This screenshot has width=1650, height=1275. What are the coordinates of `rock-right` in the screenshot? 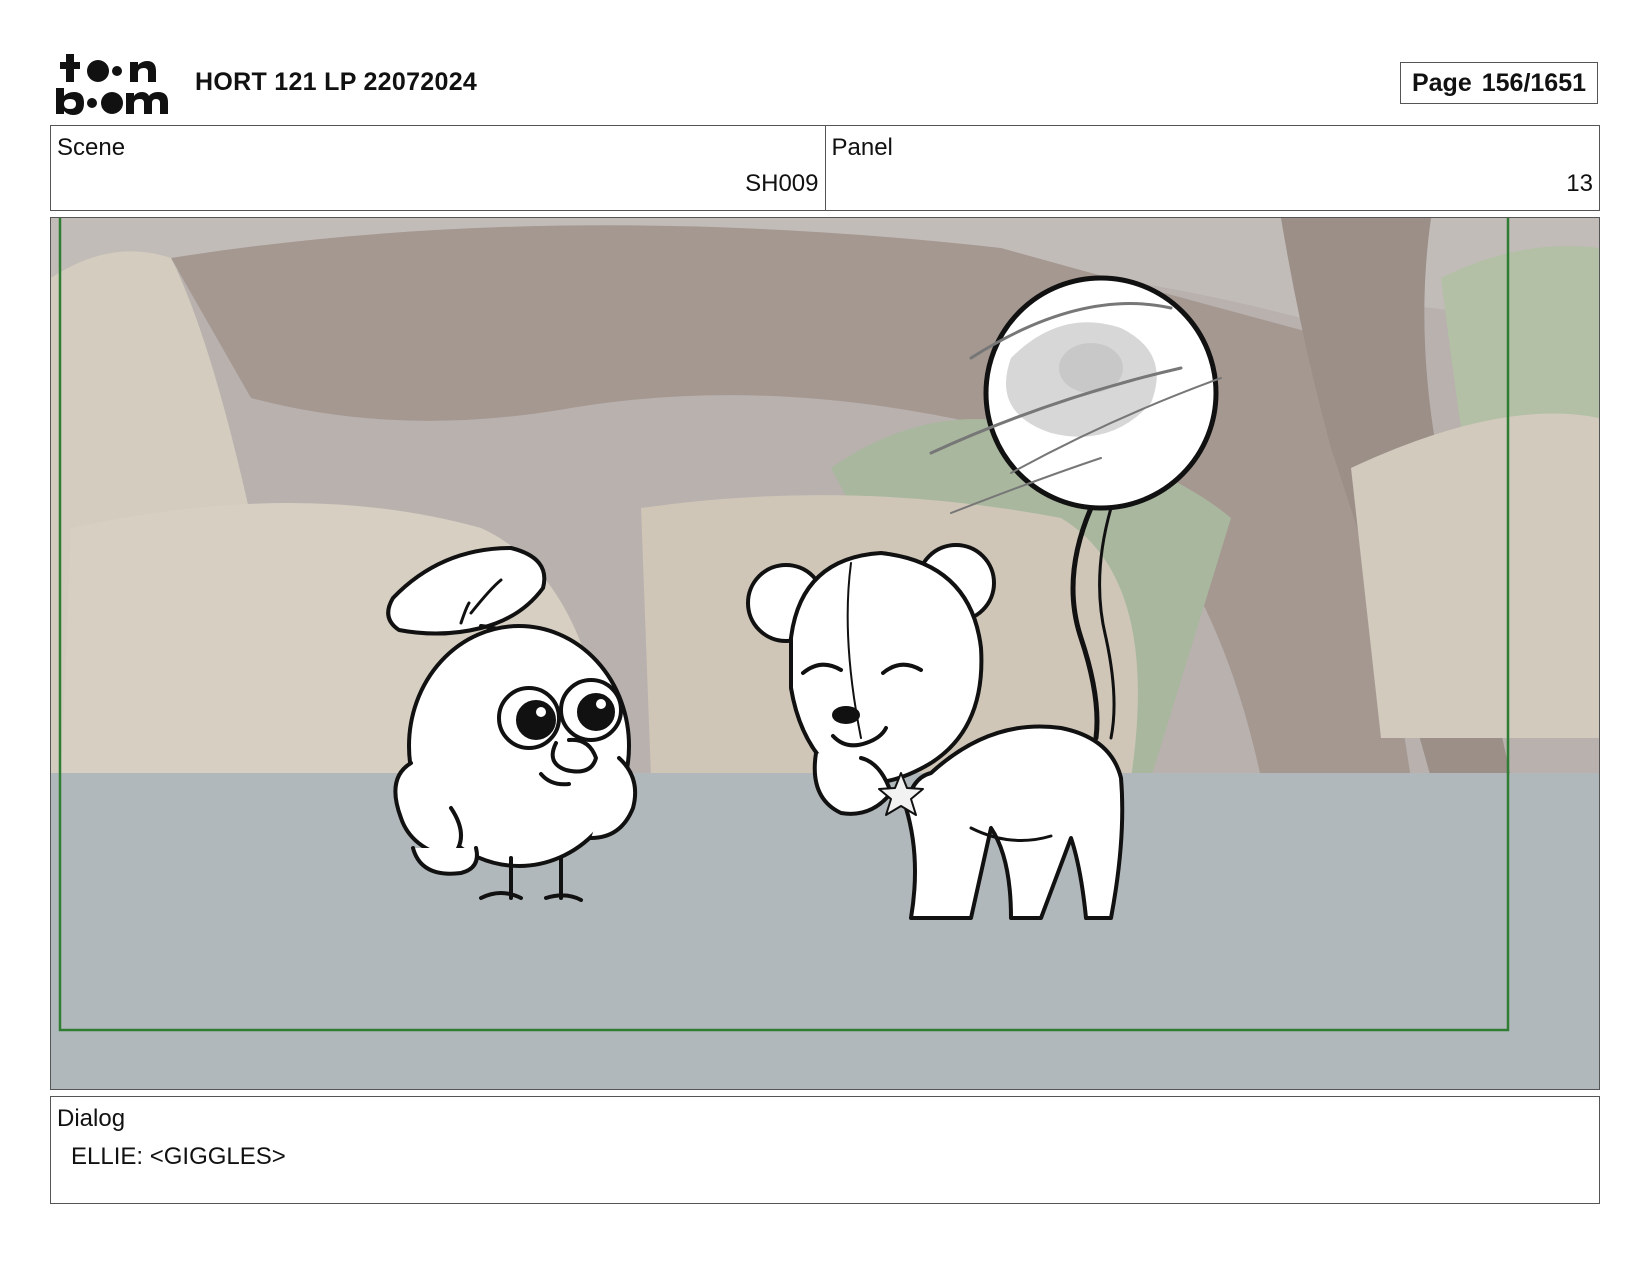 It's located at (1475, 575).